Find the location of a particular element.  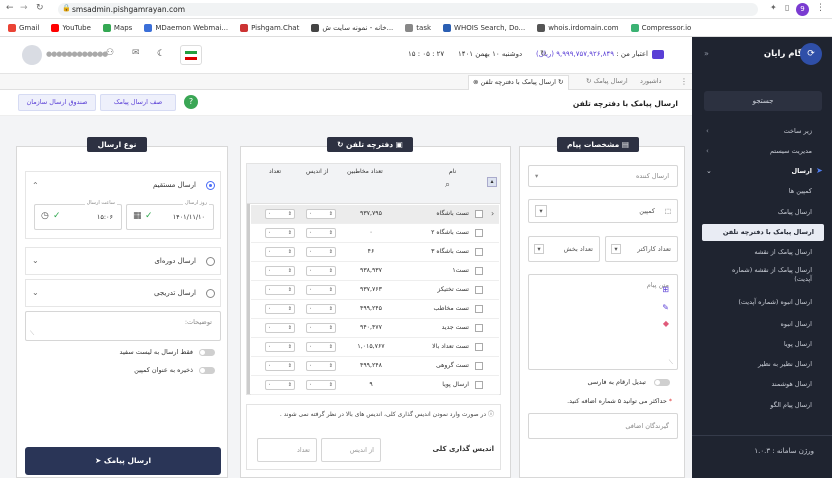

table-row: تست گروهی ۴۹۹,۲۴۸ ۰ ⇕ ۰ ⇕ is located at coordinates (375, 366).